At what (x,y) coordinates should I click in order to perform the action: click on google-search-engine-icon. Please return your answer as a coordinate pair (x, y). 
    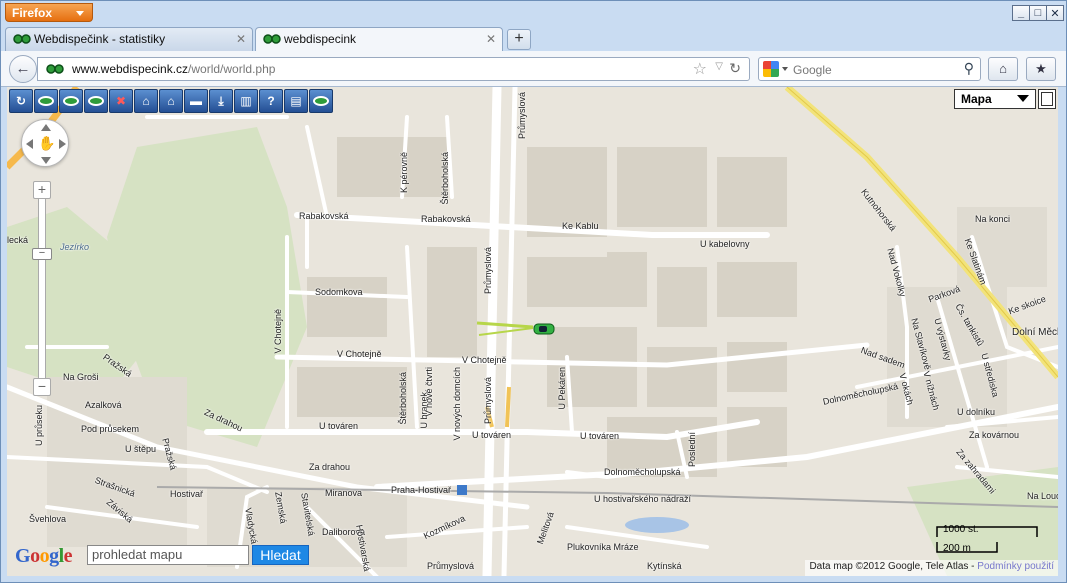
    Looking at the image, I should click on (771, 69).